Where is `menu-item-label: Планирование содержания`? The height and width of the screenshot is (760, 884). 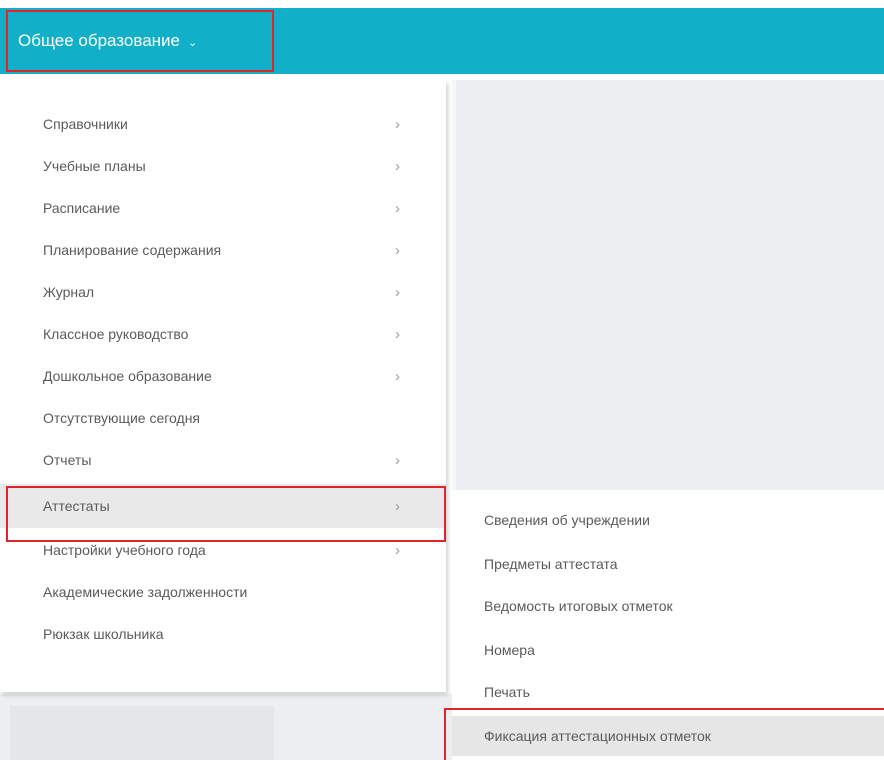
menu-item-label: Планирование содержания is located at coordinates (132, 250).